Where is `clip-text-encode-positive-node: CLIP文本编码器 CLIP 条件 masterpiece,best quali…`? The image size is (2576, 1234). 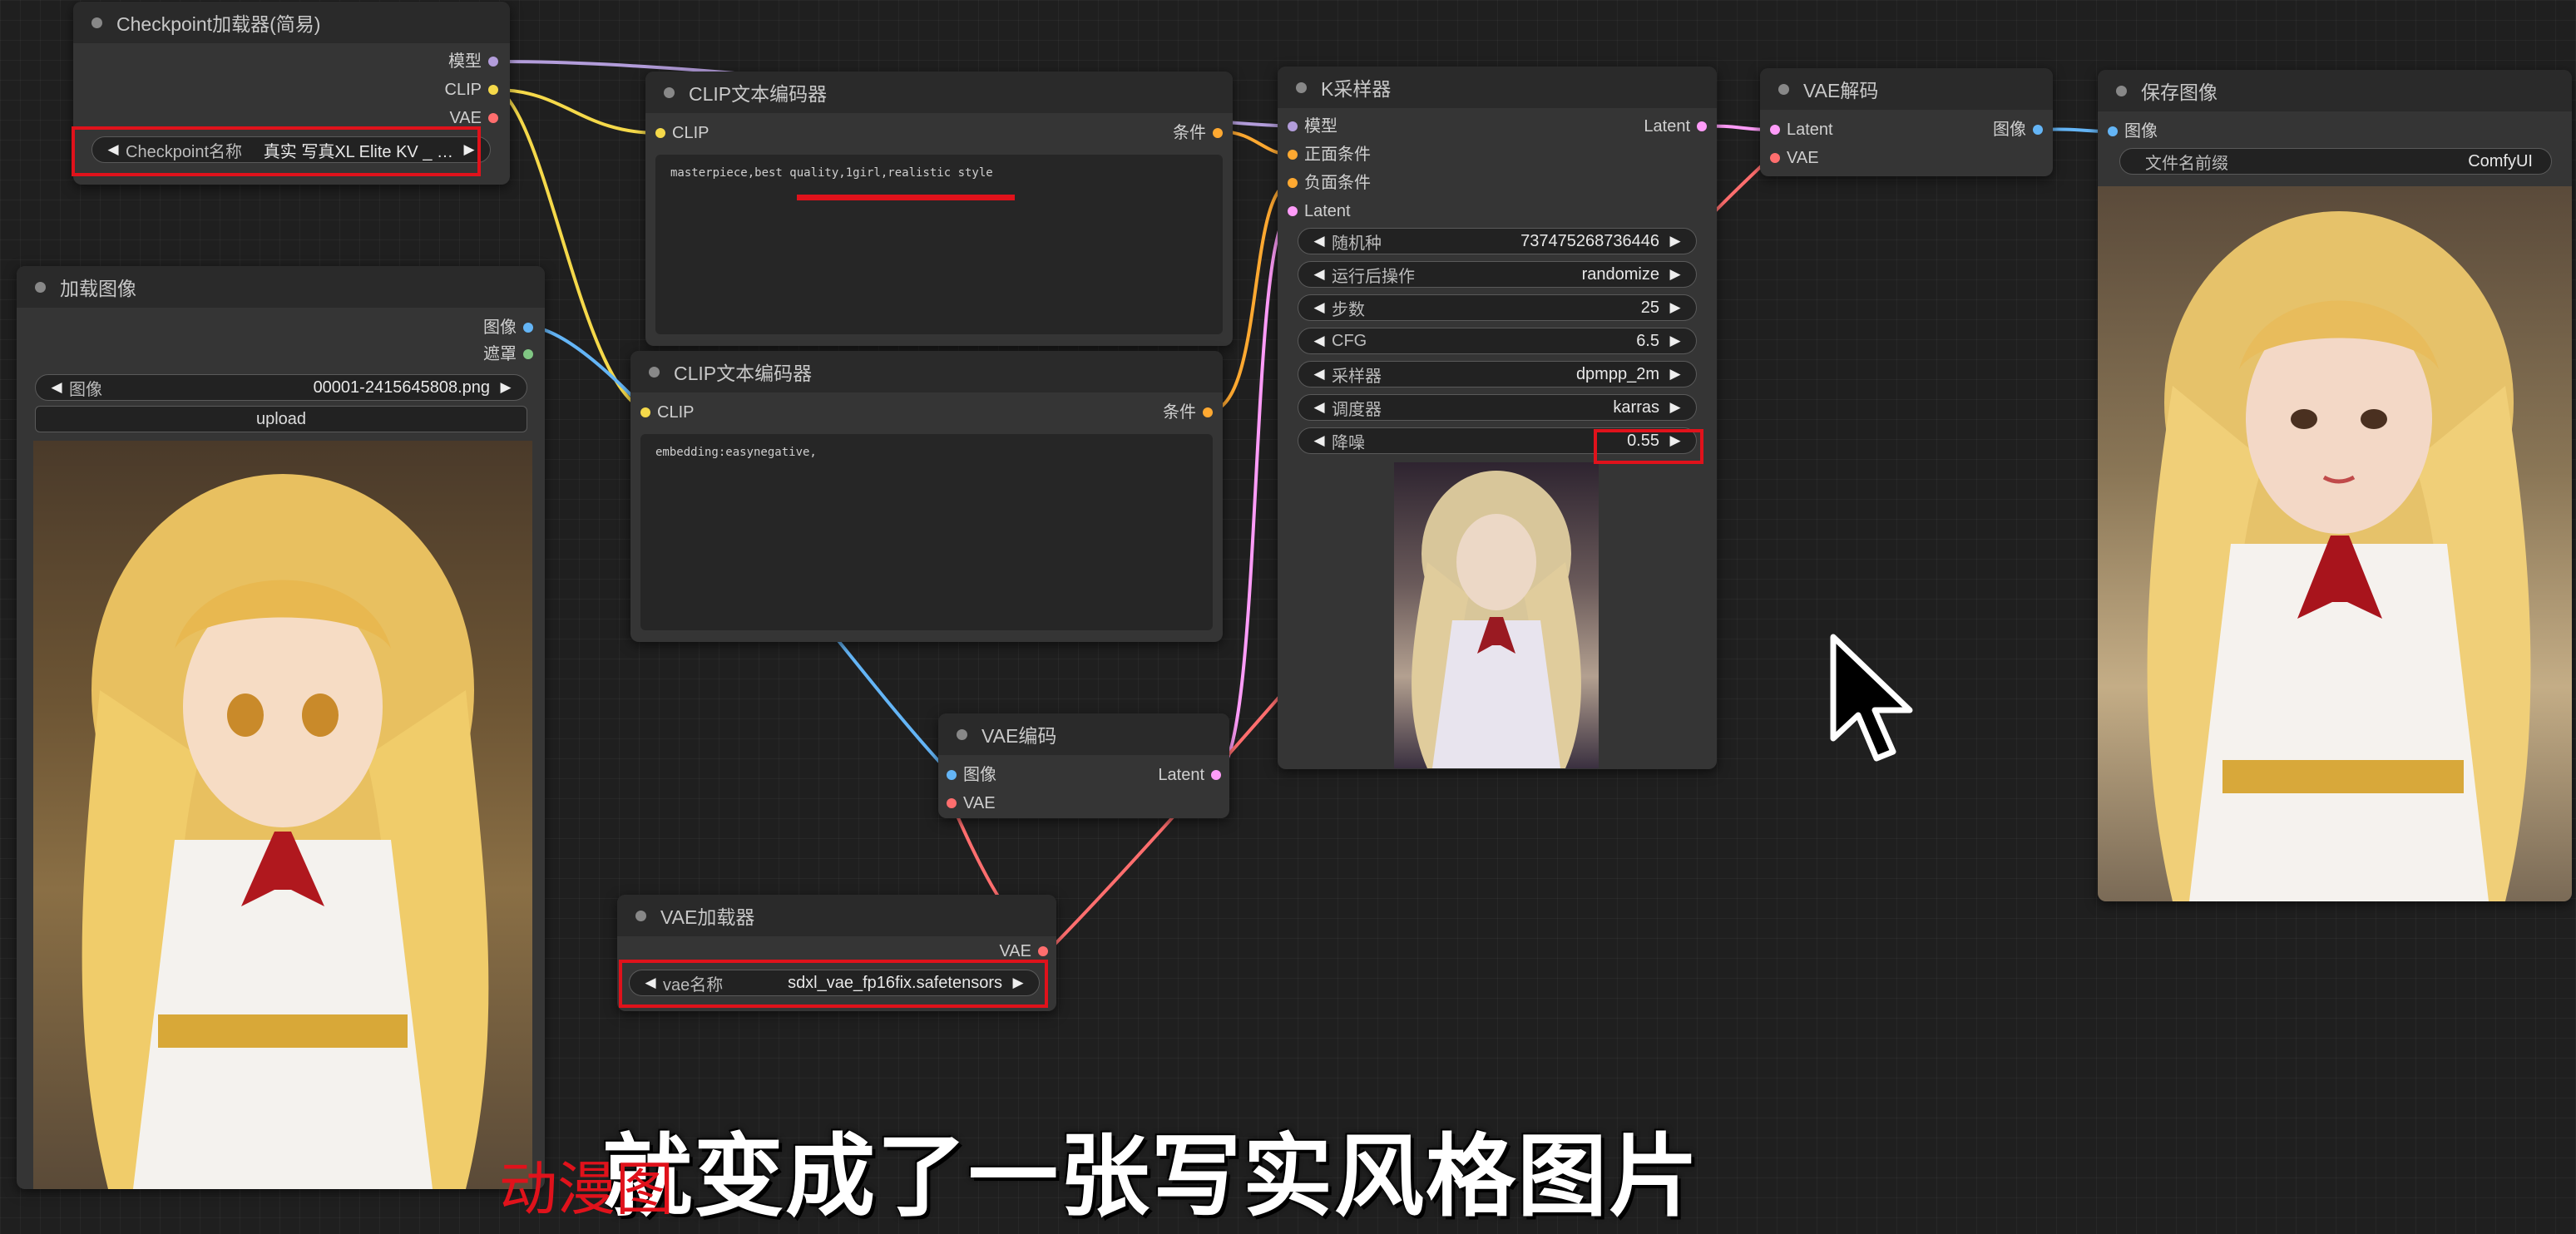 clip-text-encode-positive-node: CLIP文本编码器 CLIP 条件 masterpiece,best quali… is located at coordinates (939, 209).